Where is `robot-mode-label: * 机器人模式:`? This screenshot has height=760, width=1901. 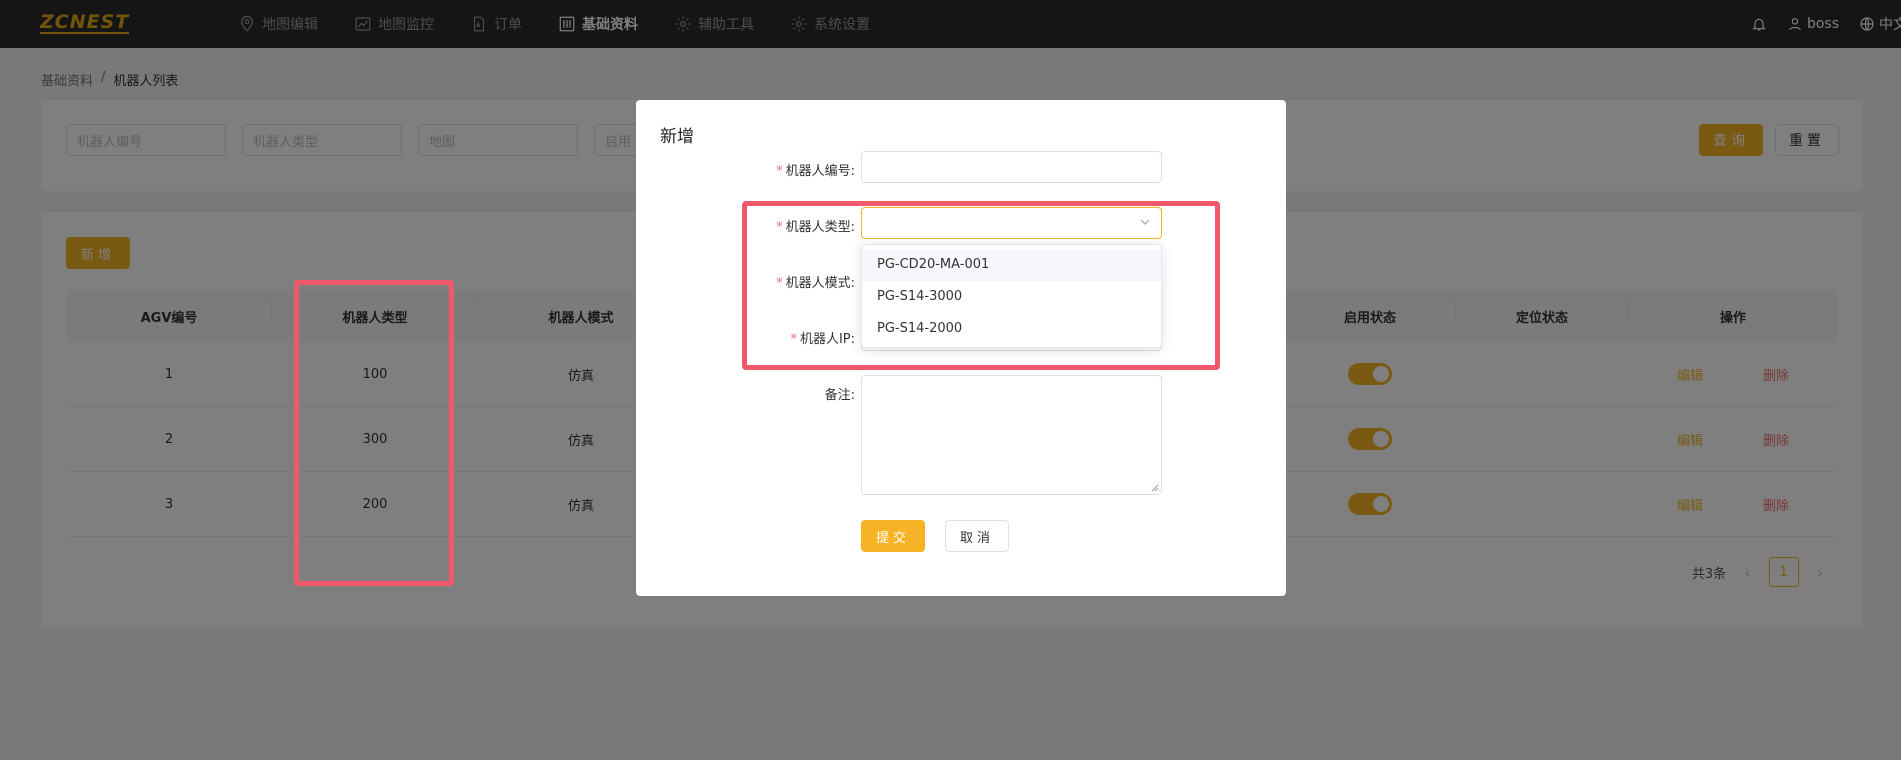
robot-mode-label: * 机器人模式: is located at coordinates (815, 283).